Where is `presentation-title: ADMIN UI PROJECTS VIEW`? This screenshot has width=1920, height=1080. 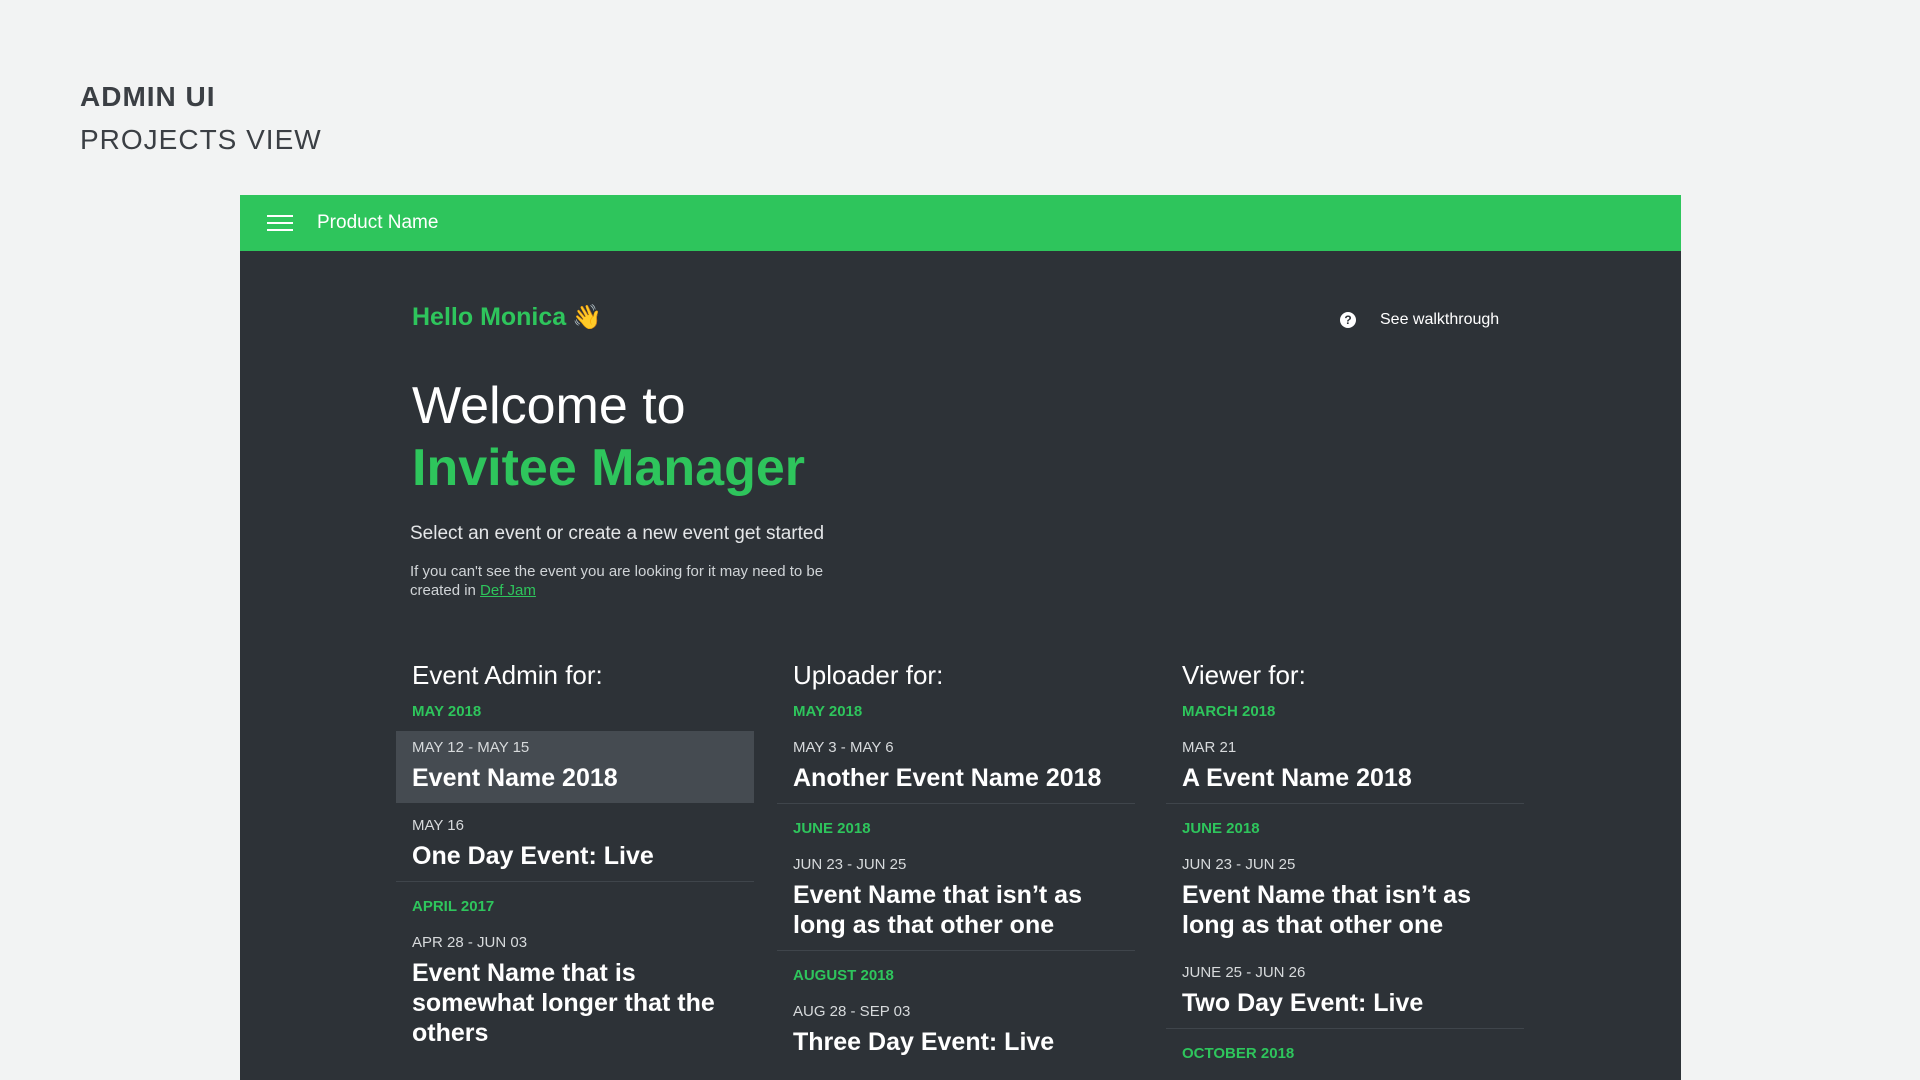 presentation-title: ADMIN UI PROJECTS VIEW is located at coordinates (201, 123).